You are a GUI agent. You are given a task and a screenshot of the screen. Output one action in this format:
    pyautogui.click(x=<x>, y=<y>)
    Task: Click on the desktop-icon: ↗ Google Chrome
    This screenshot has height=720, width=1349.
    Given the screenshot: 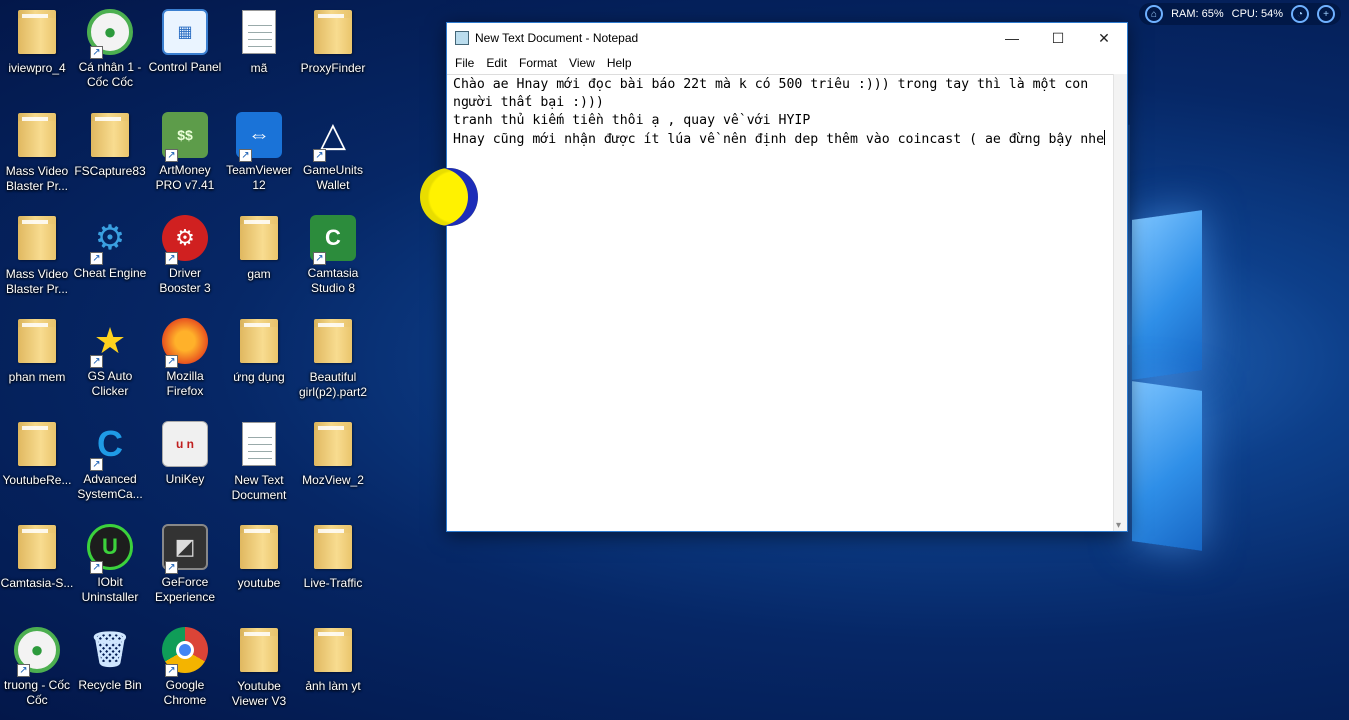 What is the action you would take?
    pyautogui.click(x=185, y=667)
    